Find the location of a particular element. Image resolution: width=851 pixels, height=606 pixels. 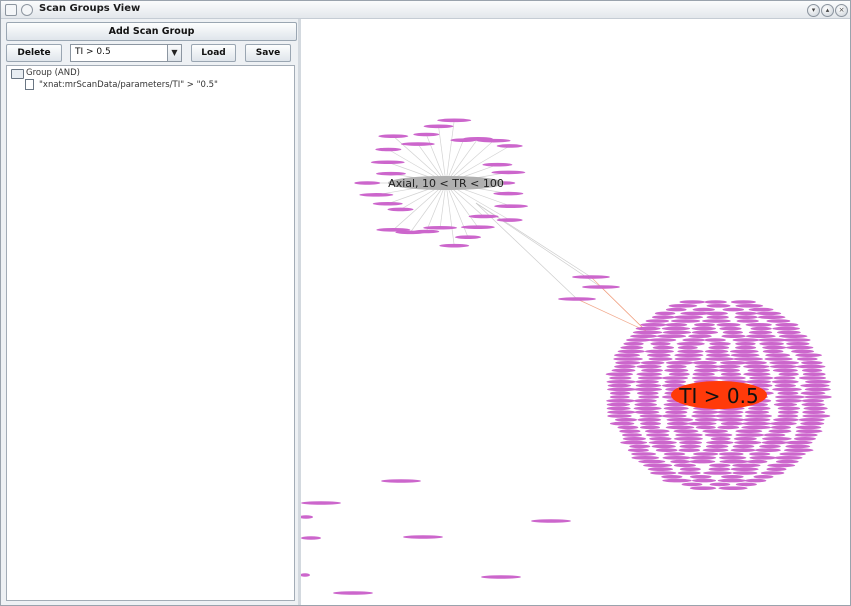

close-icon: × is located at coordinates (841, 10).